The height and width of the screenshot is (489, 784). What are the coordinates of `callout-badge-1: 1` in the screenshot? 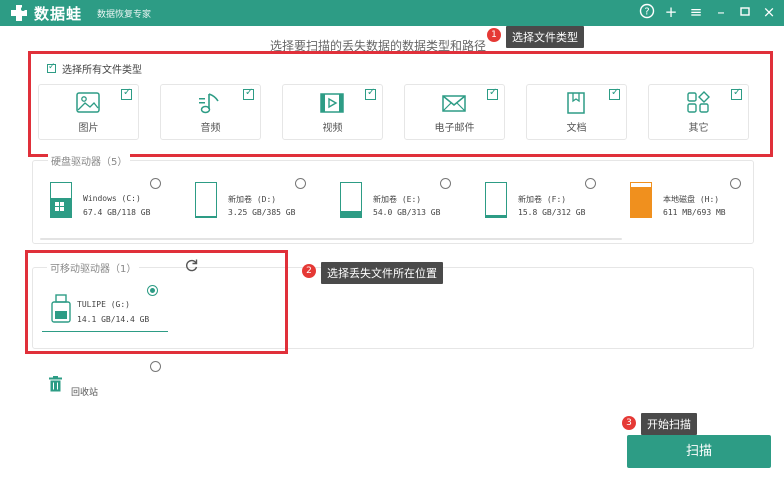 It's located at (494, 35).